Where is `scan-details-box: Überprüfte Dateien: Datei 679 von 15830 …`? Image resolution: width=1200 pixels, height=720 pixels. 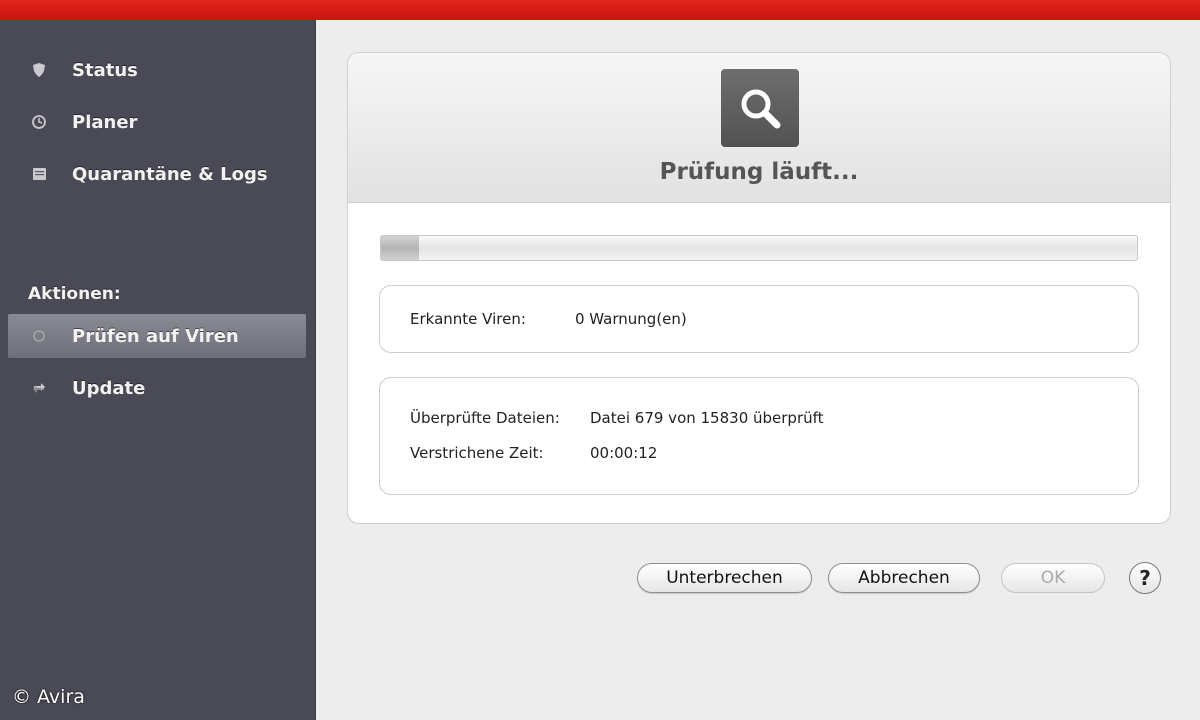 scan-details-box: Überprüfte Dateien: Datei 679 von 15830 … is located at coordinates (759, 436).